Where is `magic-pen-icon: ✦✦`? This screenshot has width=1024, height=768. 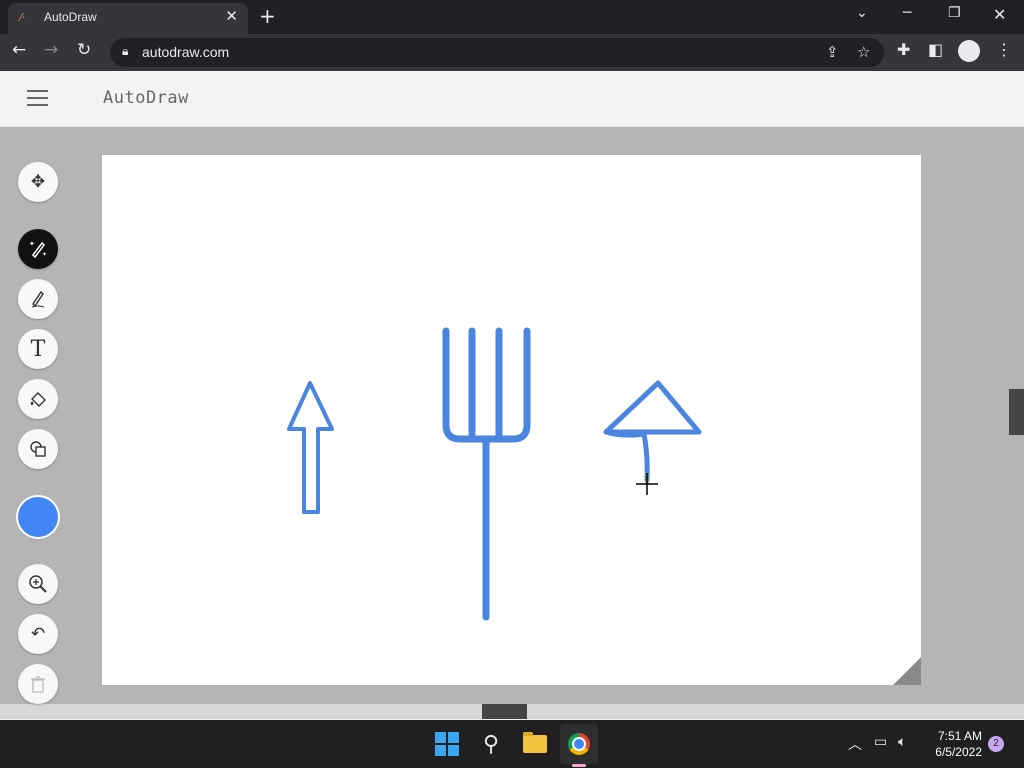
magic-pen-icon: ✦✦ is located at coordinates (38, 249).